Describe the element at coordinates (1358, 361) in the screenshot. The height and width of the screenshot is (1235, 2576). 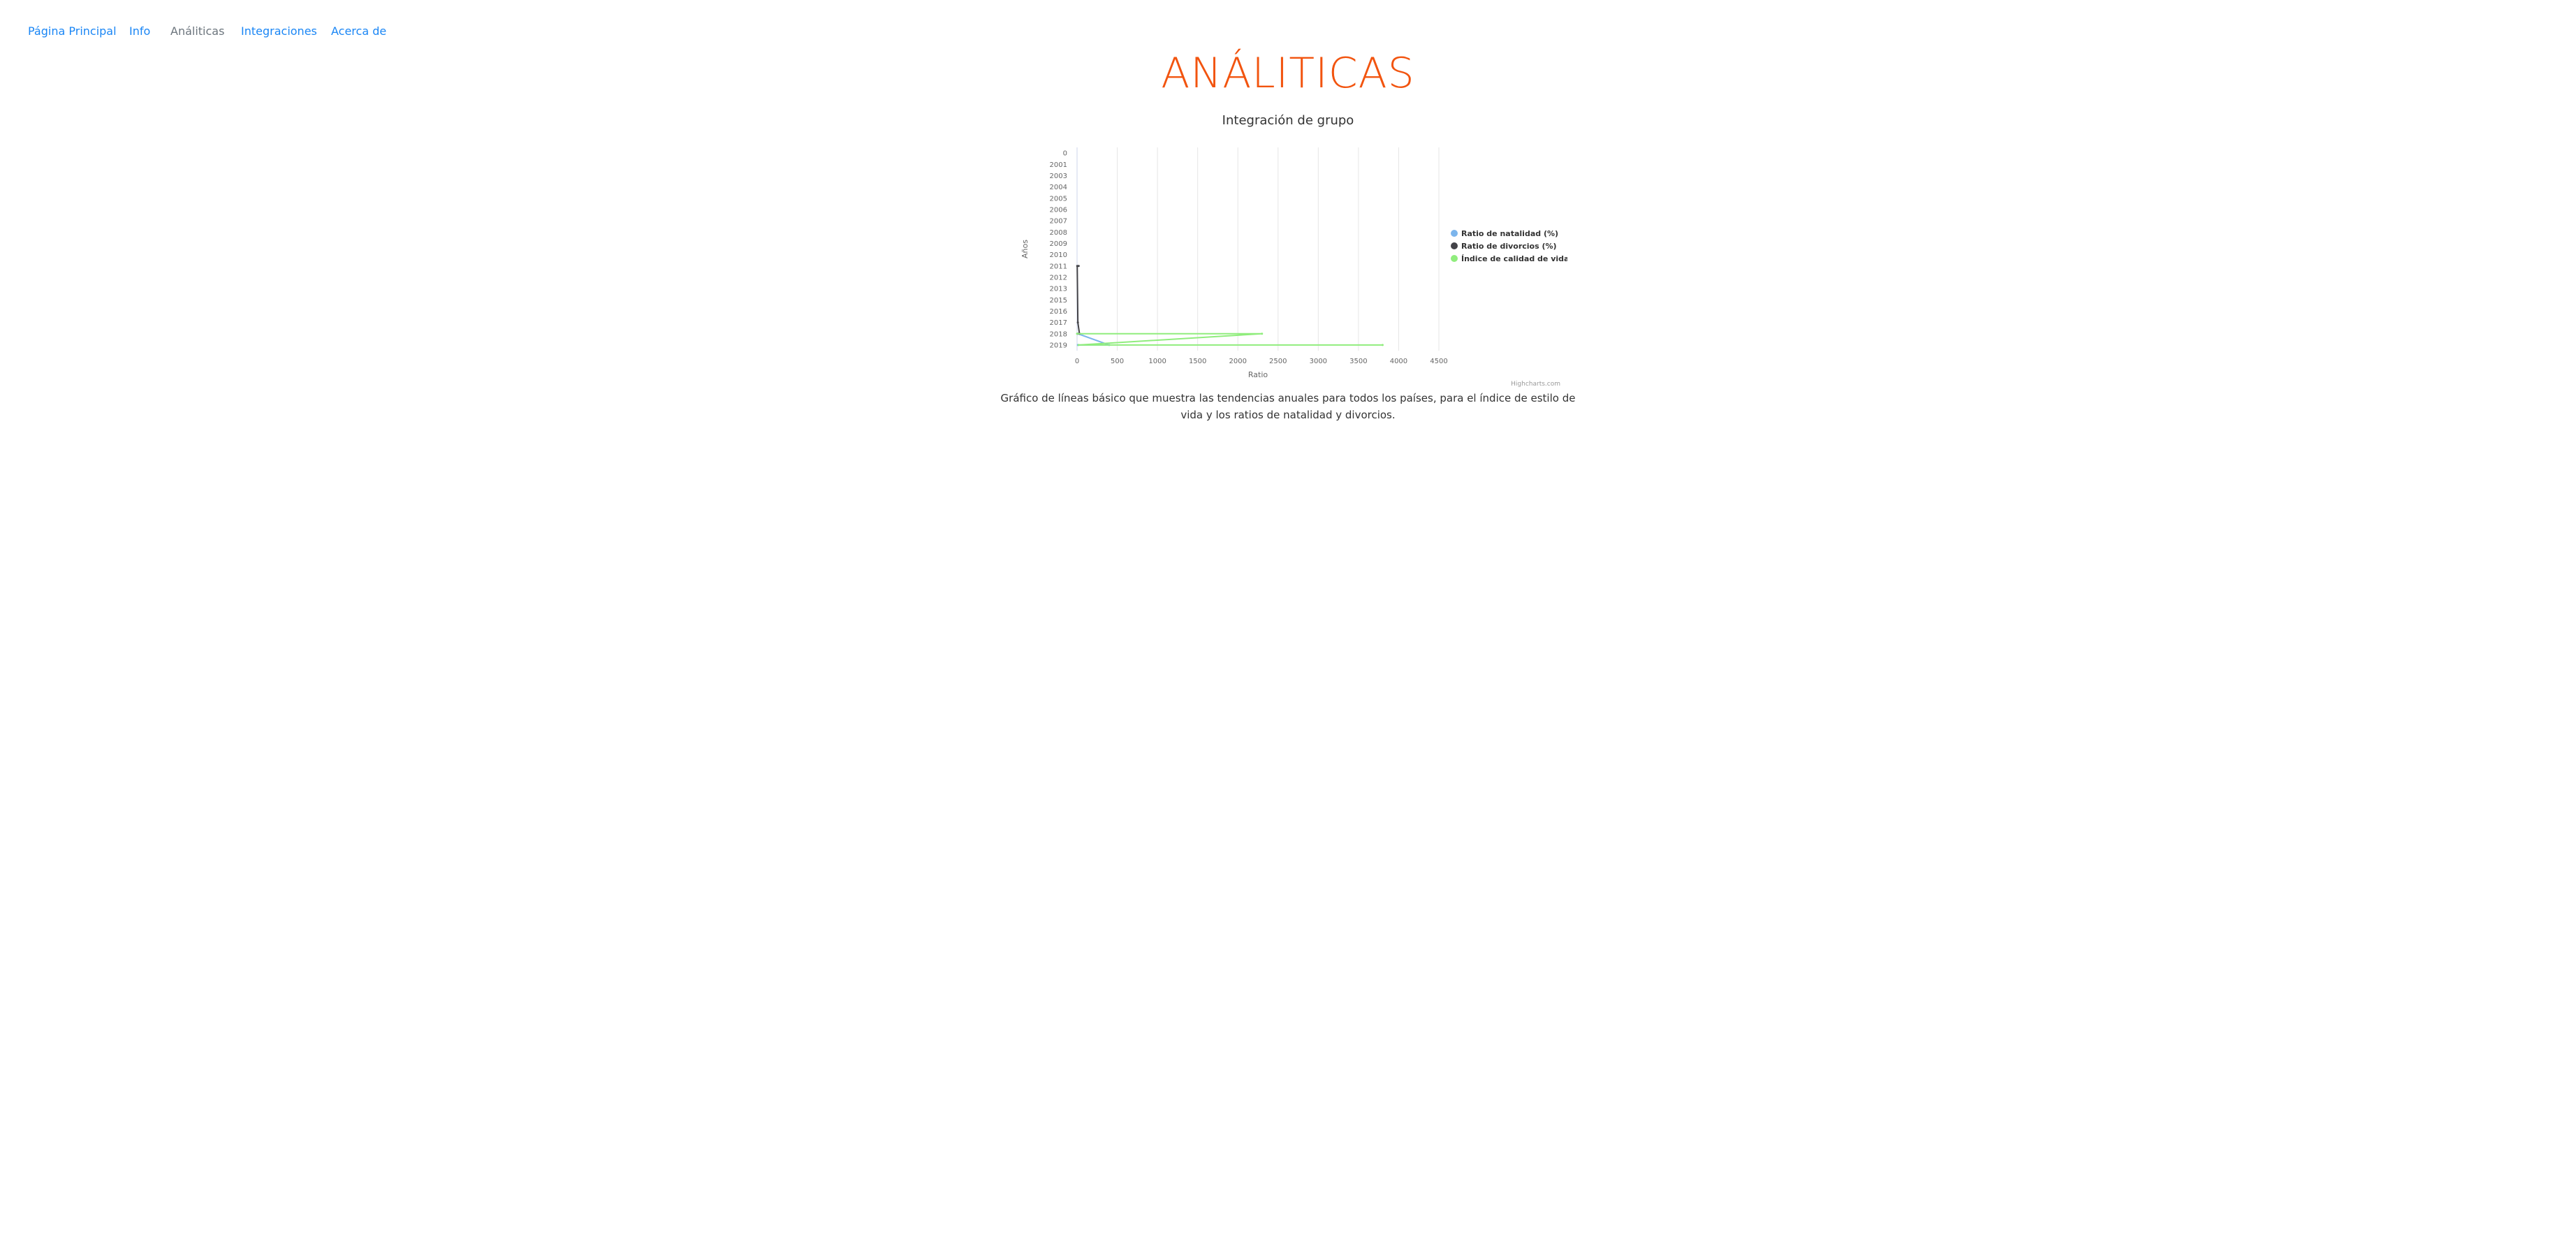
I see `x-tick-label: 3500` at that location.